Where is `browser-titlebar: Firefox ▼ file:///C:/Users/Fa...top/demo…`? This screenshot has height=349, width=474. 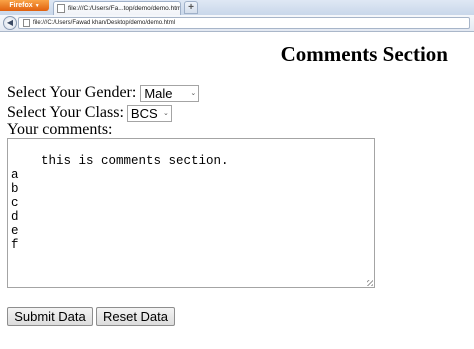 browser-titlebar: Firefox ▼ file:///C:/Users/Fa...top/demo… is located at coordinates (237, 7).